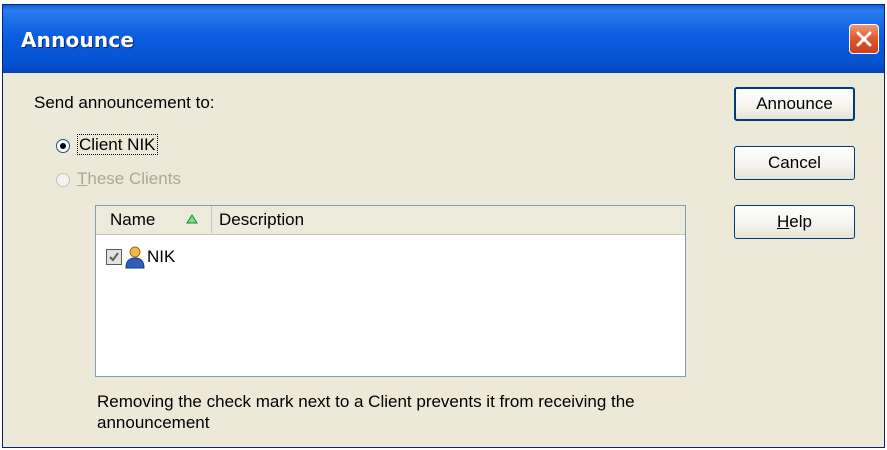 Image resolution: width=887 pixels, height=450 pixels. I want to click on column-name-label: Name, so click(133, 219).